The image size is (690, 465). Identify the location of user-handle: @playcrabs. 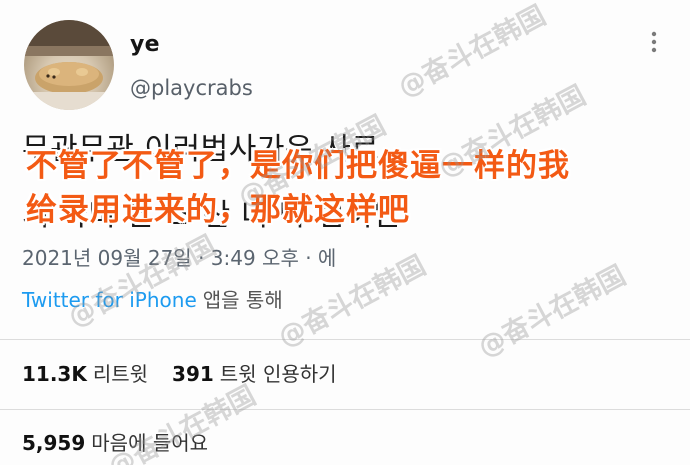
(191, 88).